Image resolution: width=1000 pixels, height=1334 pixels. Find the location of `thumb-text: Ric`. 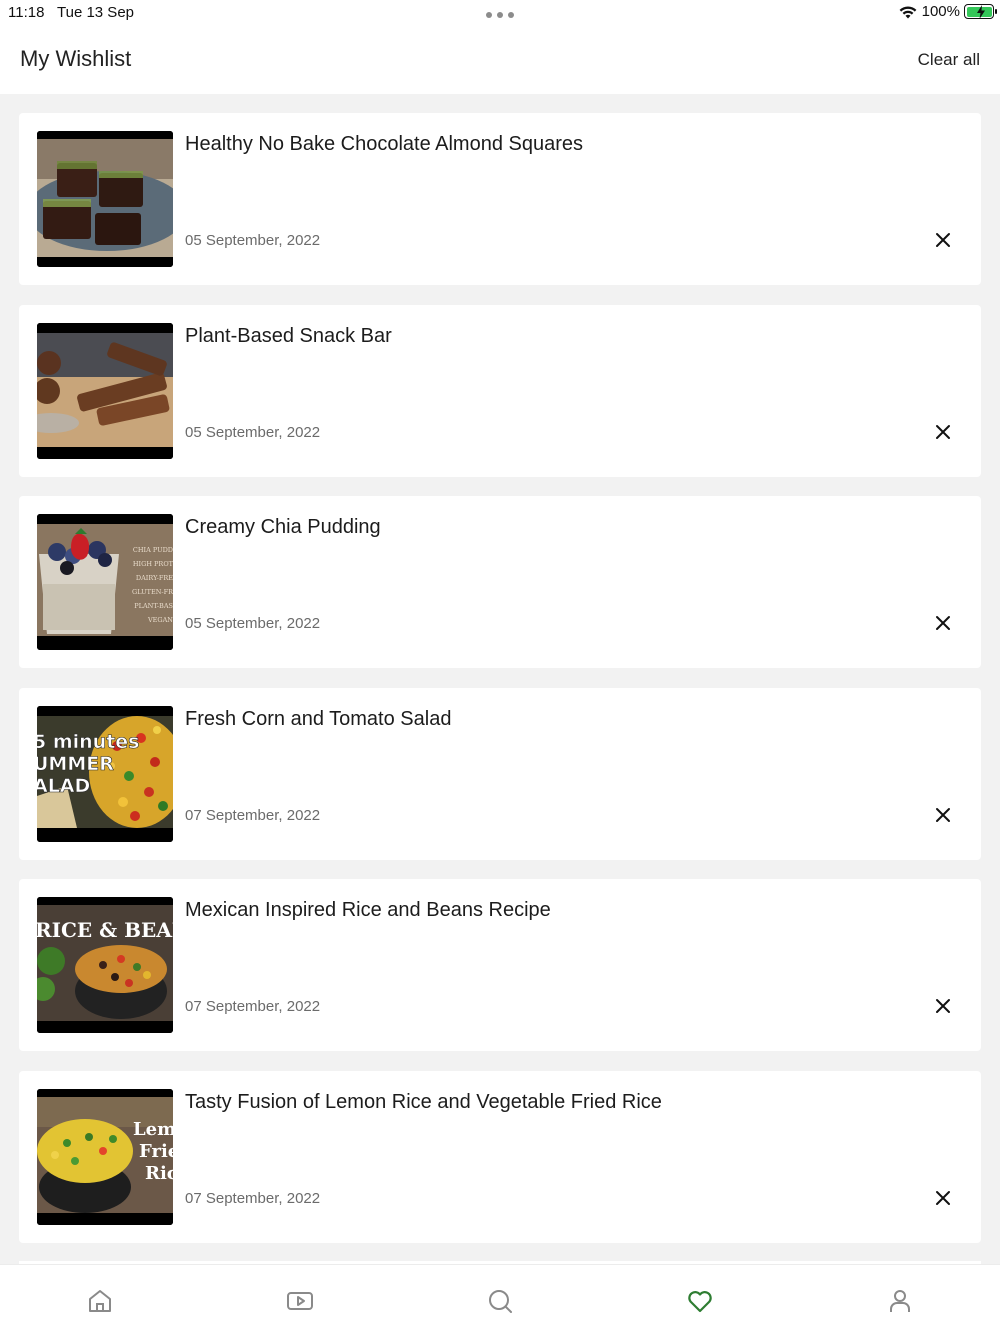

thumb-text: Ric is located at coordinates (159, 1173).